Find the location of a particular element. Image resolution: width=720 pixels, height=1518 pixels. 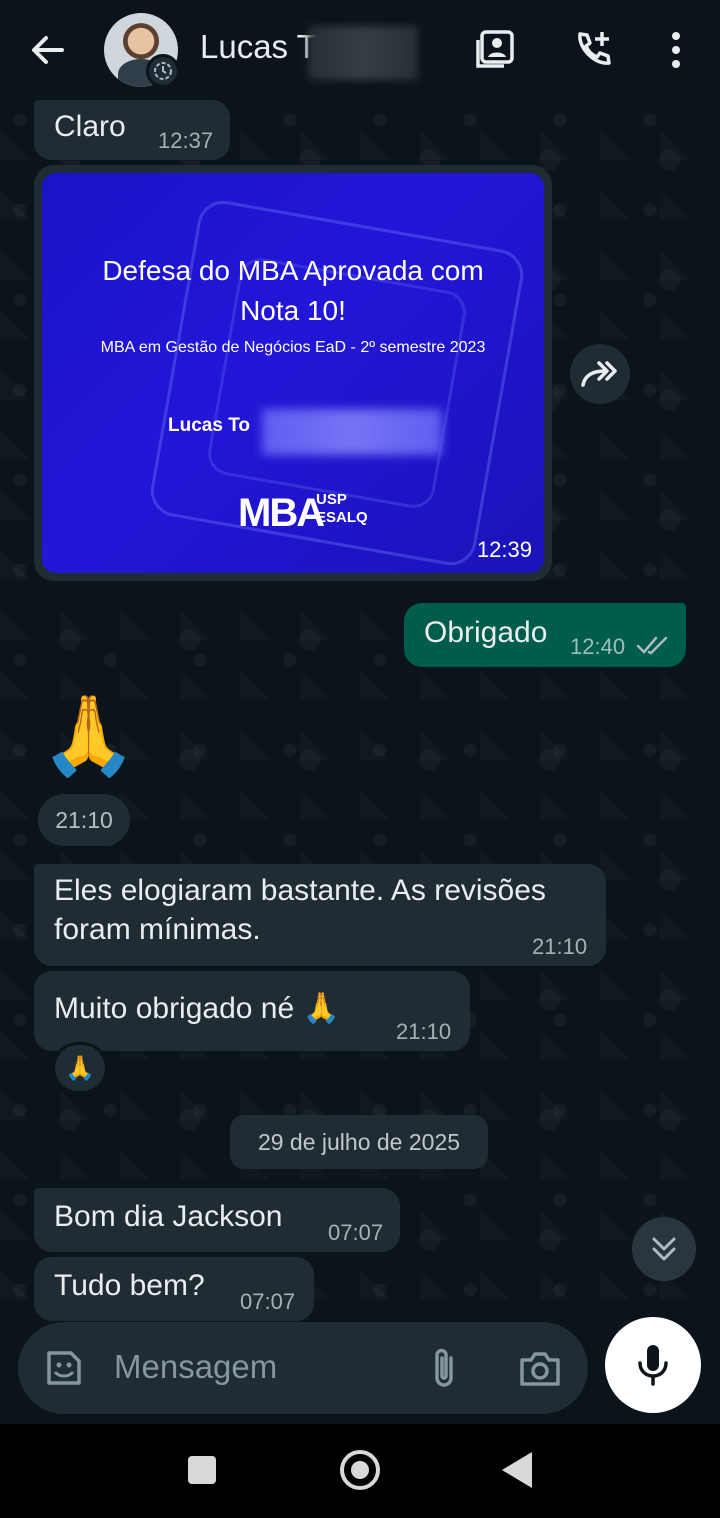

forward-button is located at coordinates (600, 374).